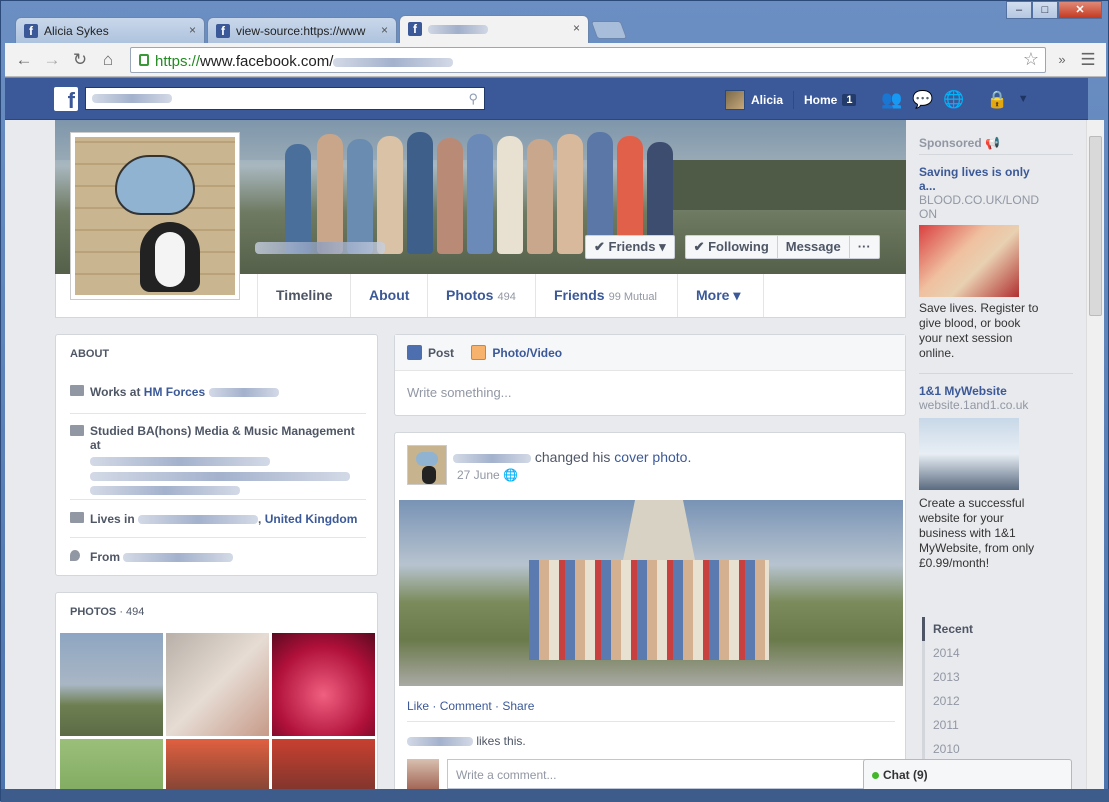 Image resolution: width=1109 pixels, height=802 pixels. I want to click on reload-icon: ↻, so click(80, 60).